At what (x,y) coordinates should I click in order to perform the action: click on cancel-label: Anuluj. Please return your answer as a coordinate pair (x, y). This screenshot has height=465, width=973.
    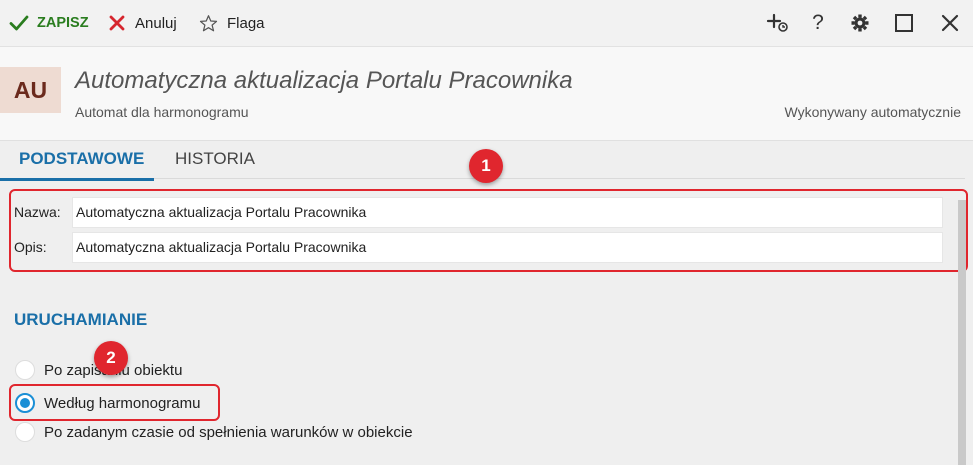
    Looking at the image, I should click on (156, 23).